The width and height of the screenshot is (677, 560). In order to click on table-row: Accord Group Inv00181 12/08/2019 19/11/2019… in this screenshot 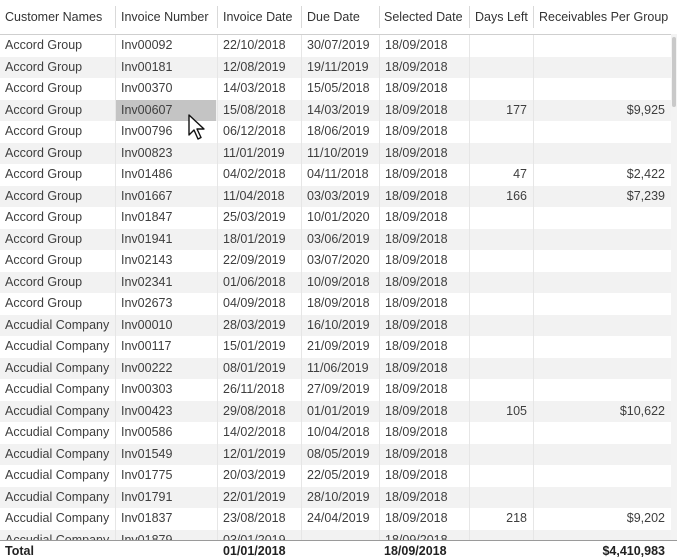, I will do `click(335, 67)`.